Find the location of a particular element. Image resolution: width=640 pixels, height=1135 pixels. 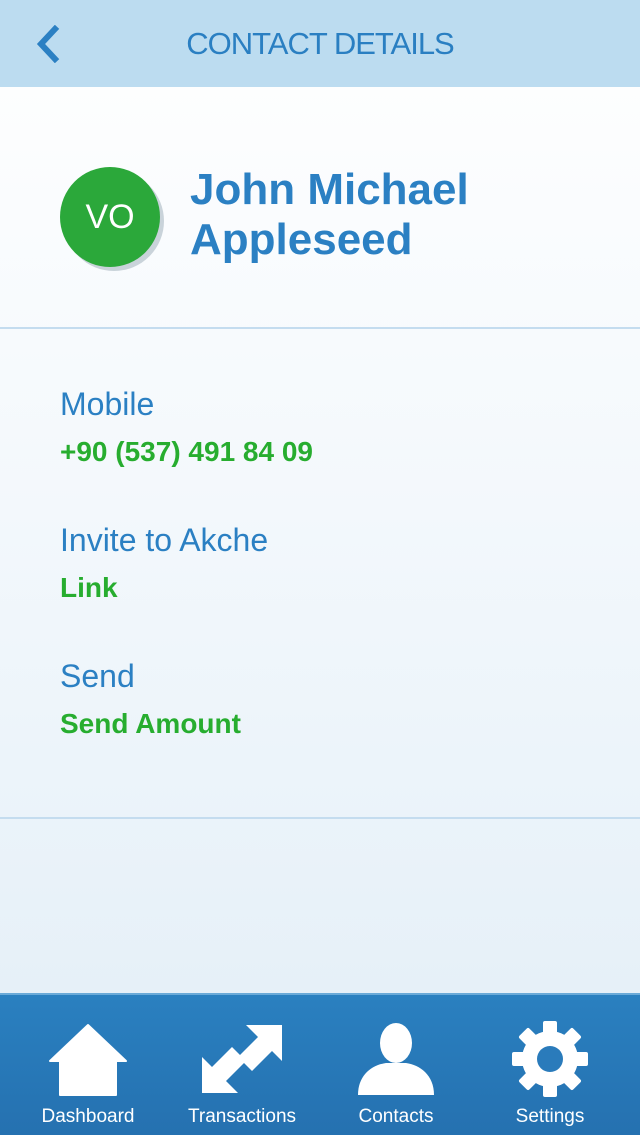

invite-label: Invite to Akche is located at coordinates (164, 540).